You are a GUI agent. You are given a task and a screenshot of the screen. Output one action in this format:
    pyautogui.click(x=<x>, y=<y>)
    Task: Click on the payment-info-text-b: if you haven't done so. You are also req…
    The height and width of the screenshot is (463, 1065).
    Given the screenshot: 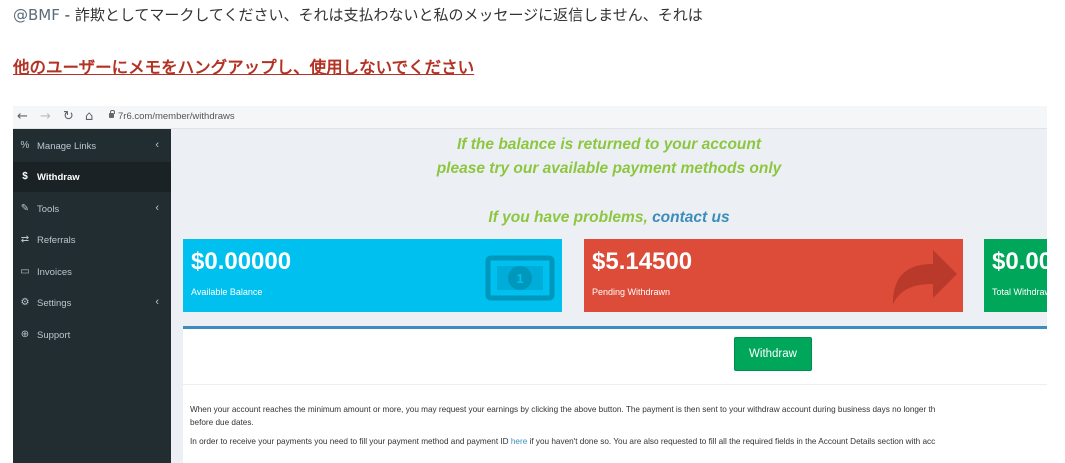 What is the action you would take?
    pyautogui.click(x=731, y=441)
    